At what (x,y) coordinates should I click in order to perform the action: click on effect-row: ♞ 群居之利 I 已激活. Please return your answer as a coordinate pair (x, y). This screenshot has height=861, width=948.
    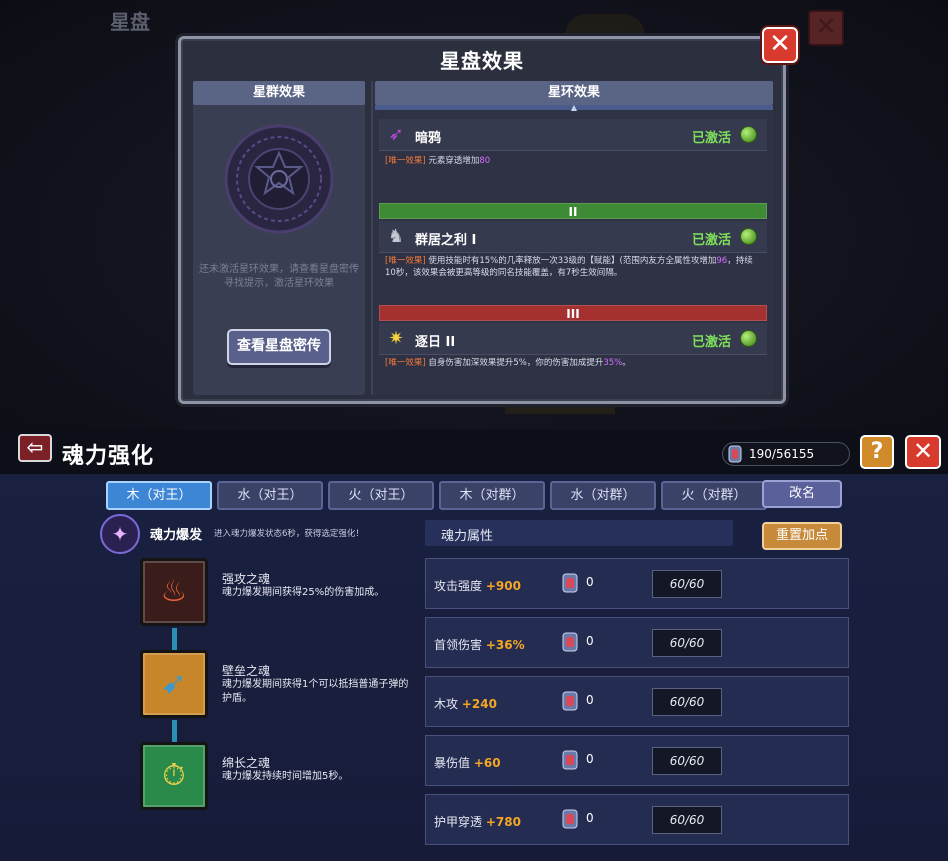
    Looking at the image, I should click on (573, 237).